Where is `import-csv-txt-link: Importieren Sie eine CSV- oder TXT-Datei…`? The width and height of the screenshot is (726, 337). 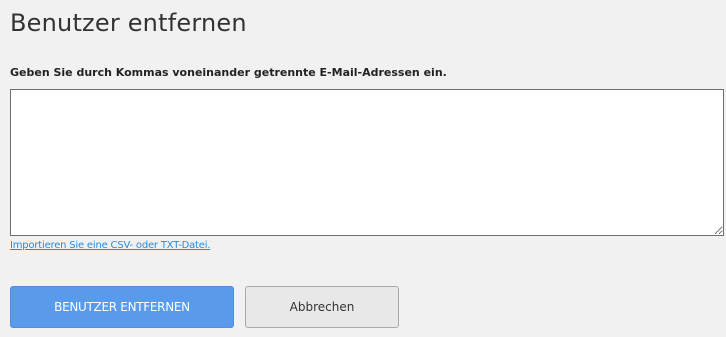
import-csv-txt-link: Importieren Sie eine CSV- oder TXT-Datei… is located at coordinates (110, 245).